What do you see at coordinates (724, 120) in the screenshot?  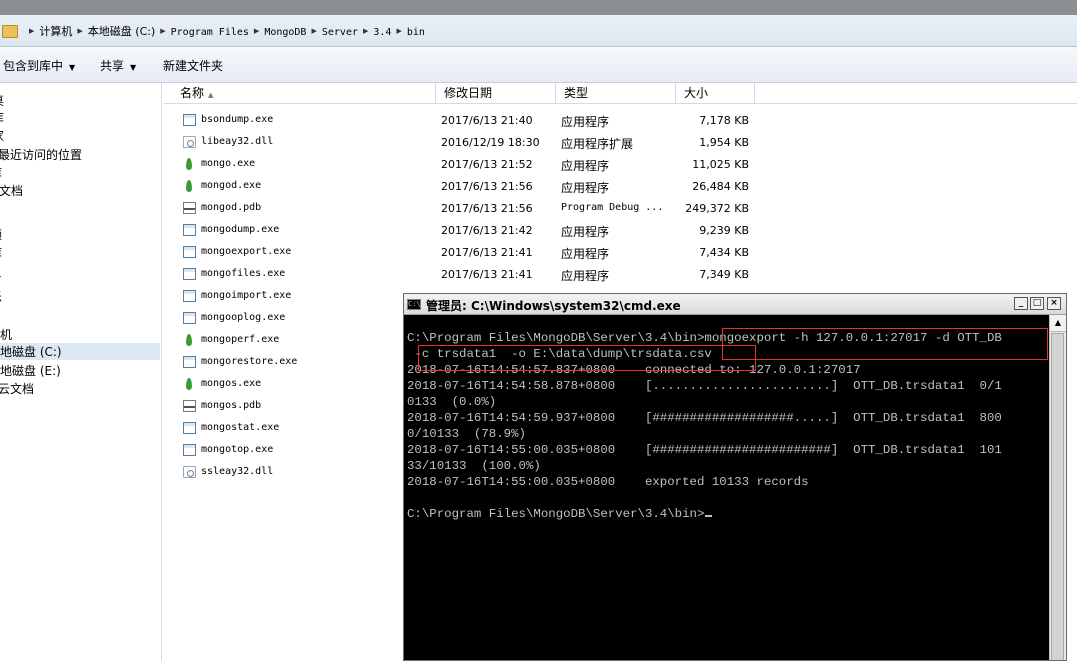 I see `file-size: 7,178 KB` at bounding box center [724, 120].